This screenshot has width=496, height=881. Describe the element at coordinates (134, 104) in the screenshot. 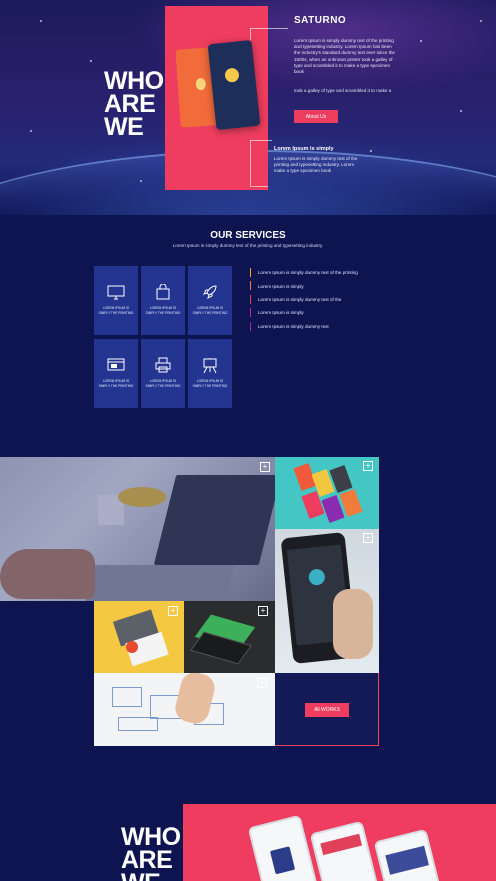

I see `hero-heading: WHO ARE WE` at that location.